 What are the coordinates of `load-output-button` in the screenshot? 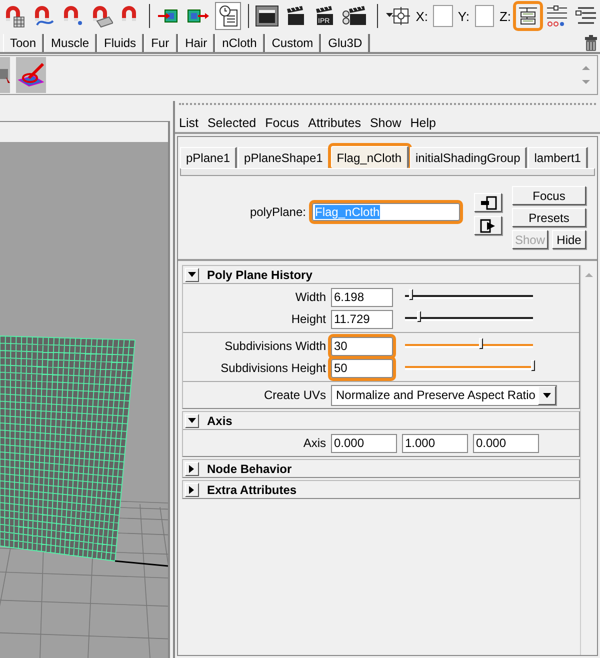 It's located at (488, 225).